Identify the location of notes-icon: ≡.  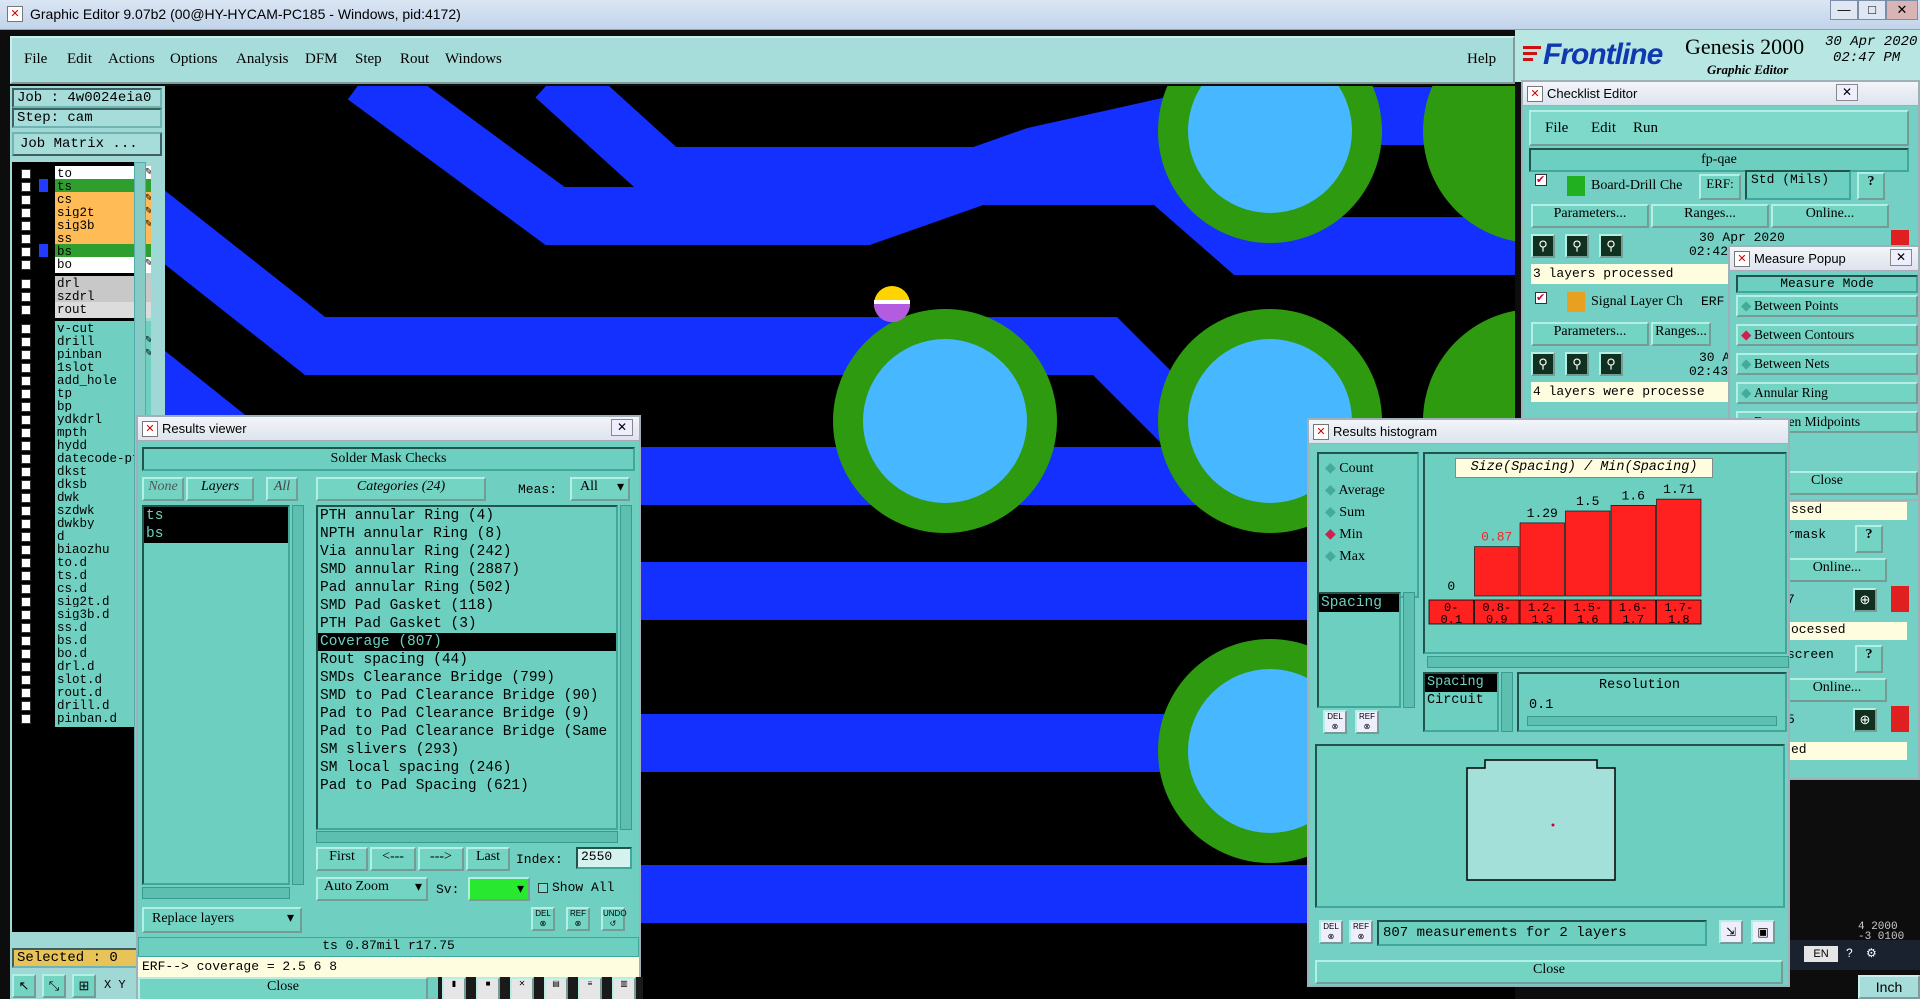
(590, 988).